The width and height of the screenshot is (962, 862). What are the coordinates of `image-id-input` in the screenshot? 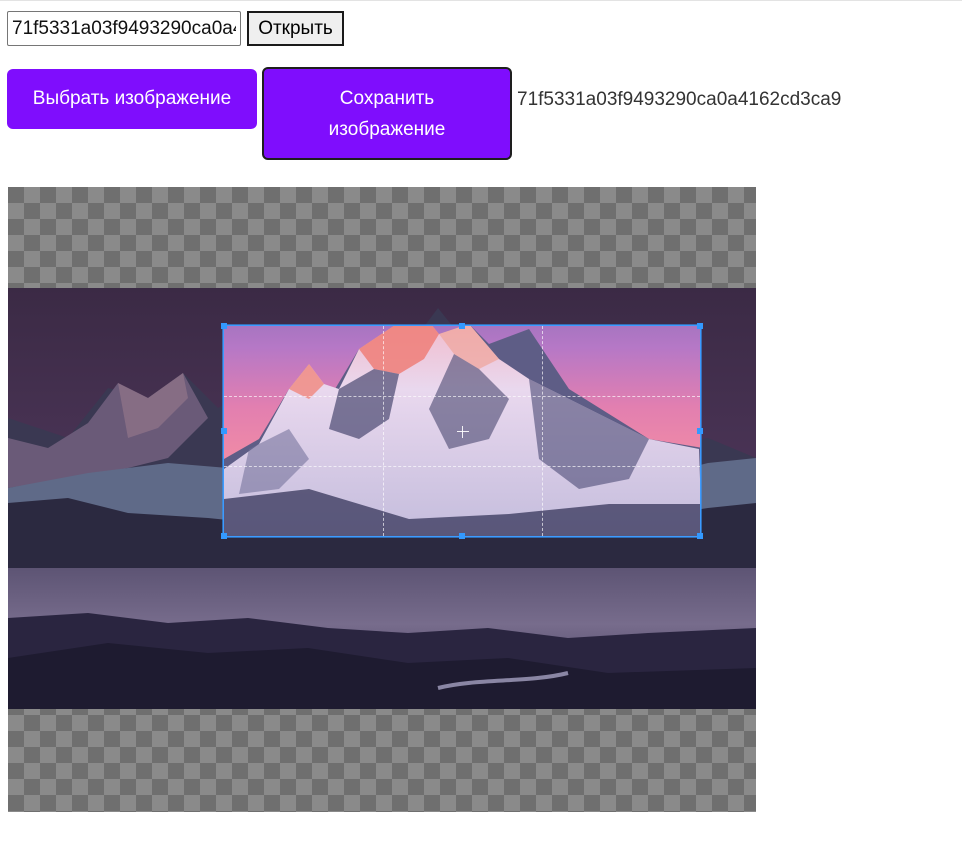 It's located at (124, 28).